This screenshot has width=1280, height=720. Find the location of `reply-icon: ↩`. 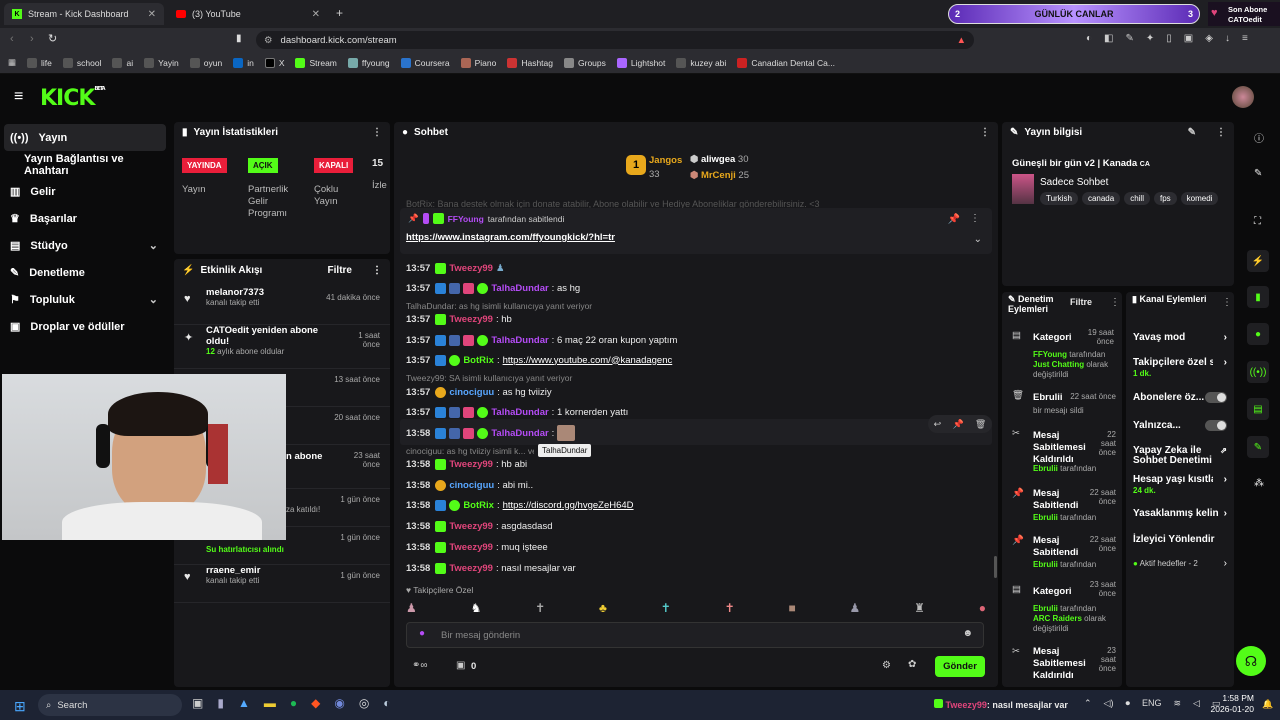

reply-icon: ↩ is located at coordinates (938, 424).